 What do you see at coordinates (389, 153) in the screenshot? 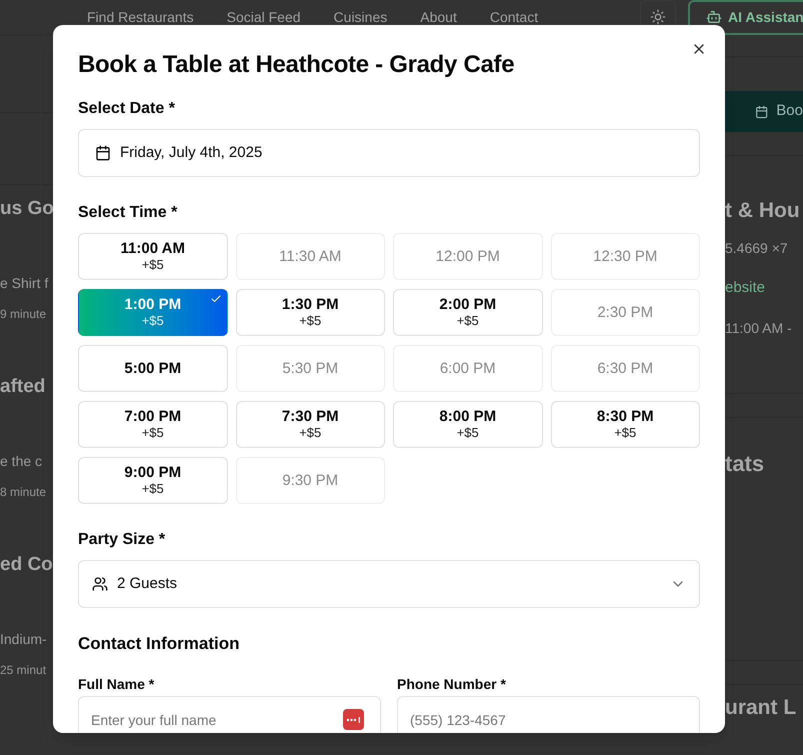
I see `date-picker: Friday, July 4th, 2025` at bounding box center [389, 153].